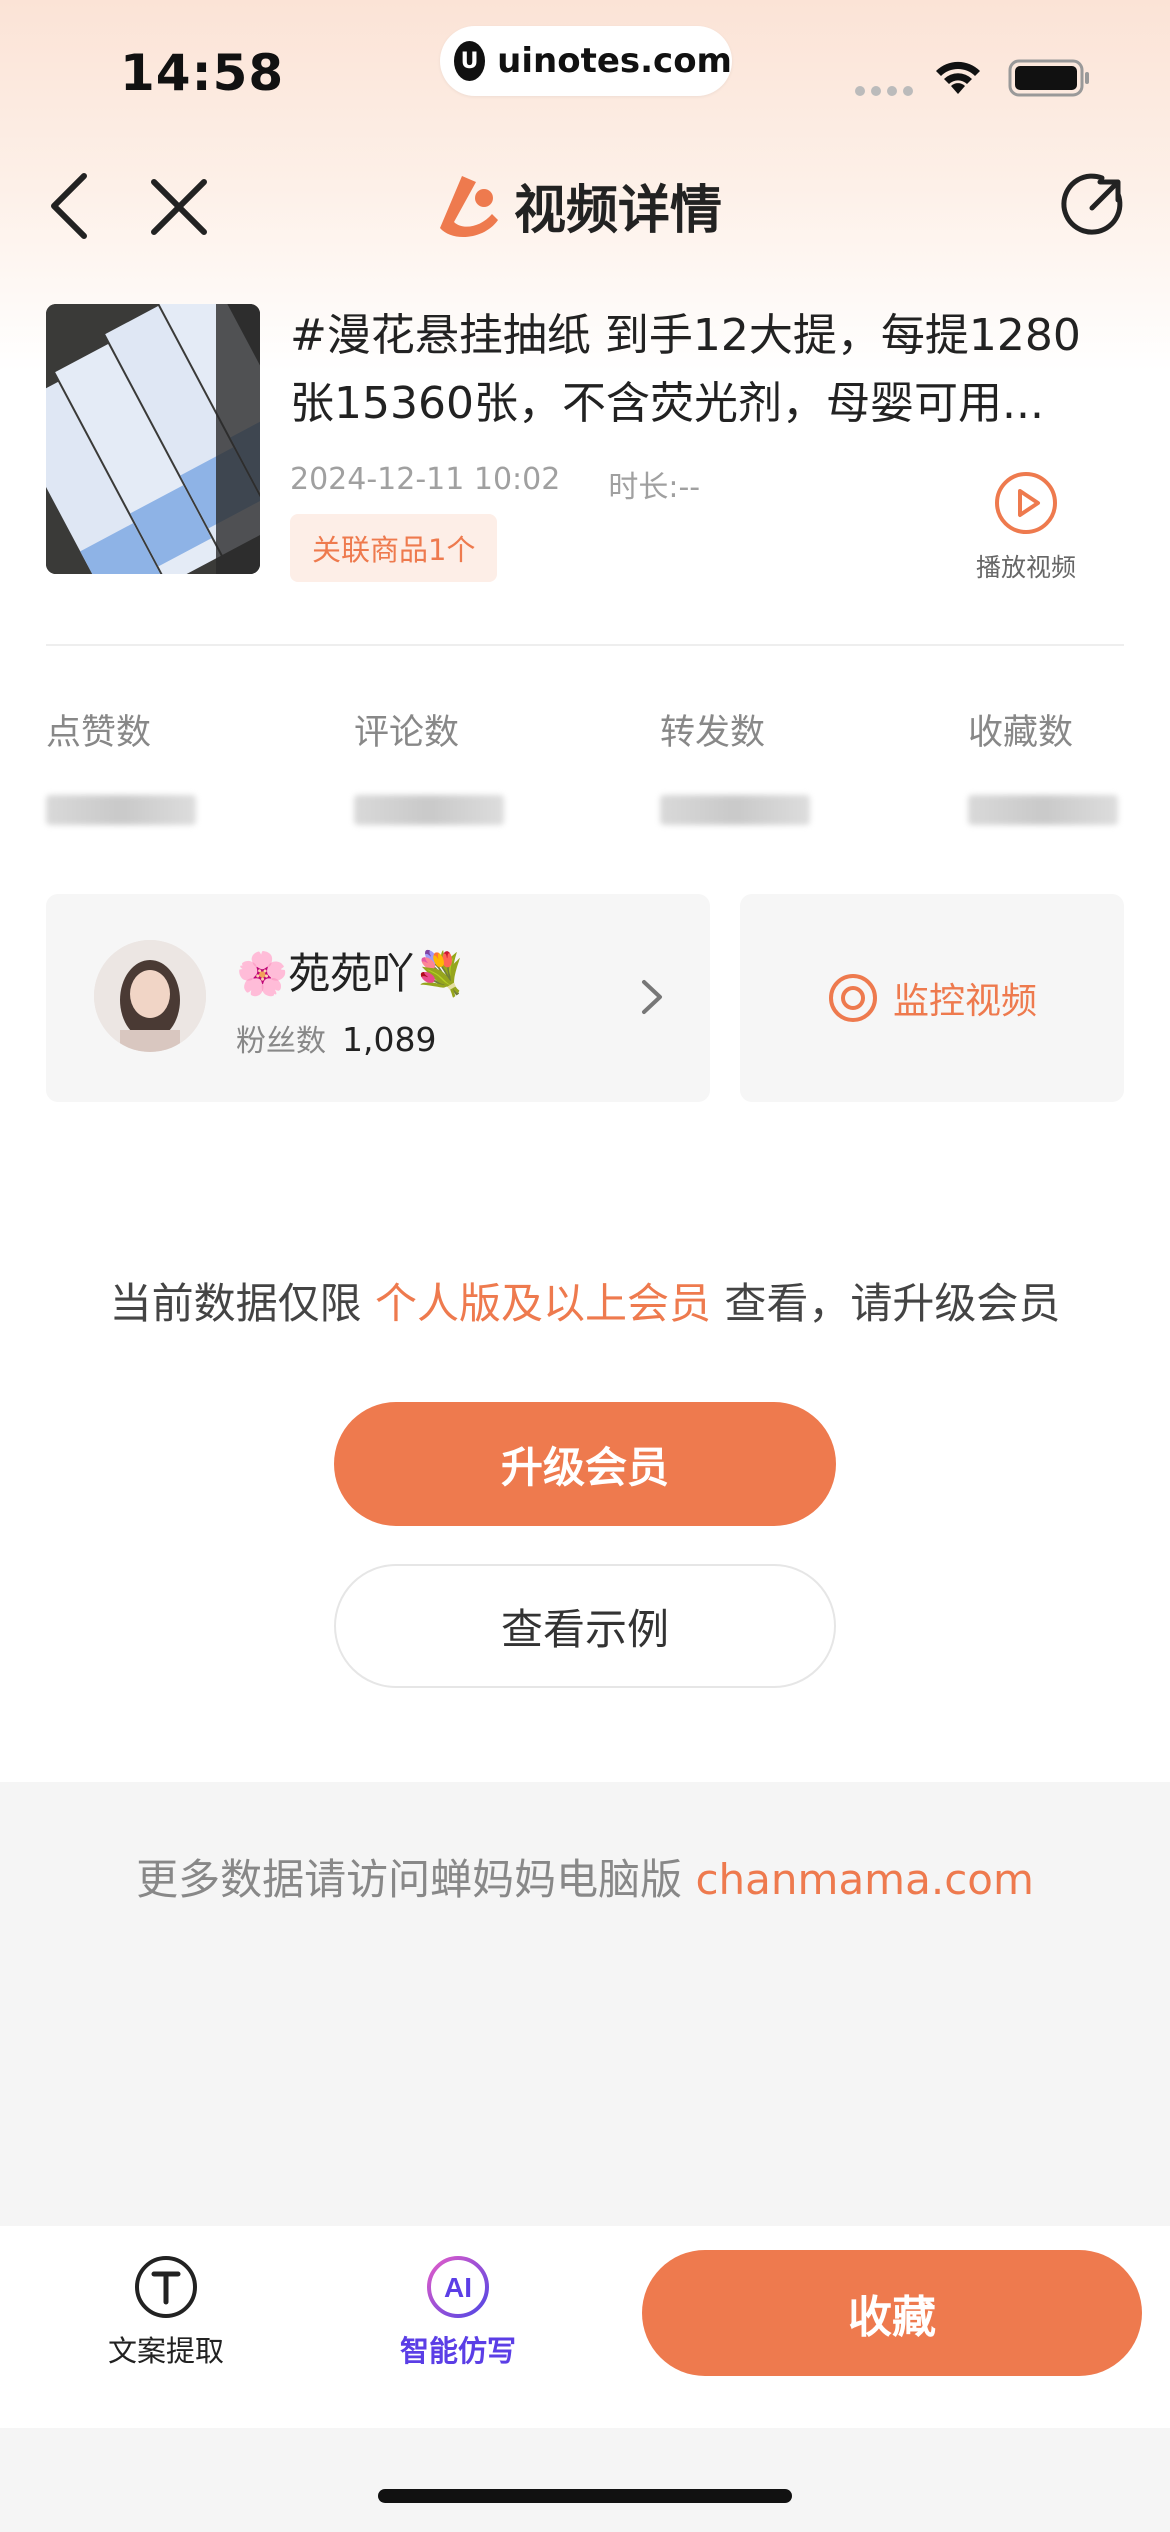  I want to click on svg-text: AI, so click(458, 2287).